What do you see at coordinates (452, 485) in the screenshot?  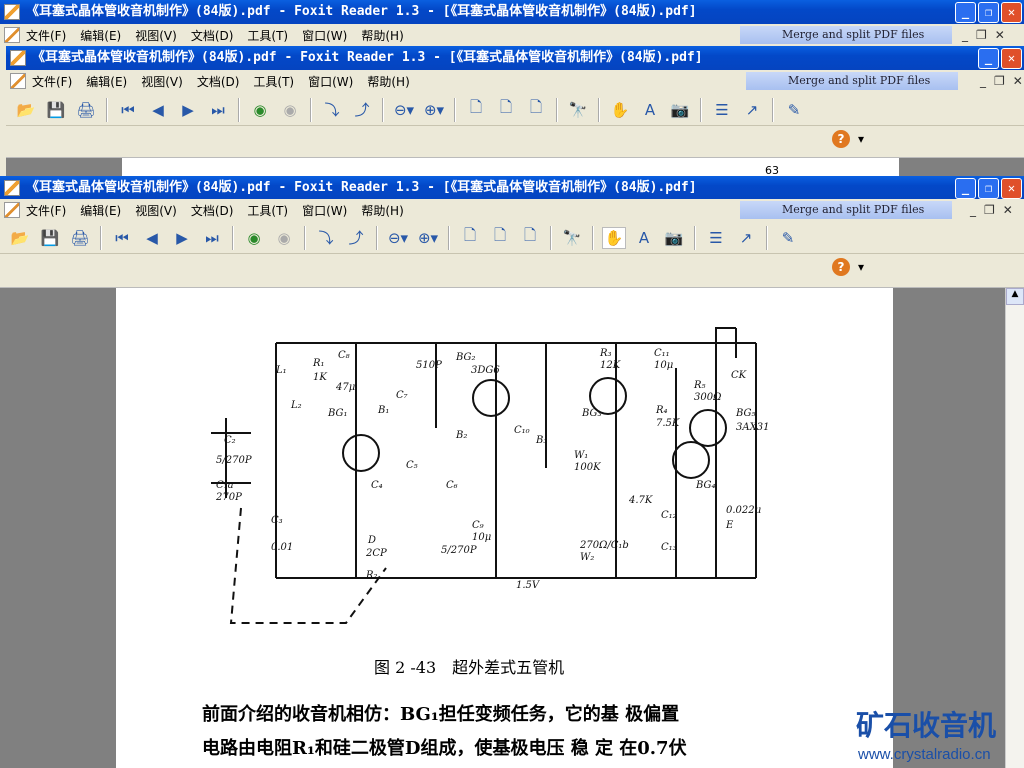 I see `schematic-label: C₆` at bounding box center [452, 485].